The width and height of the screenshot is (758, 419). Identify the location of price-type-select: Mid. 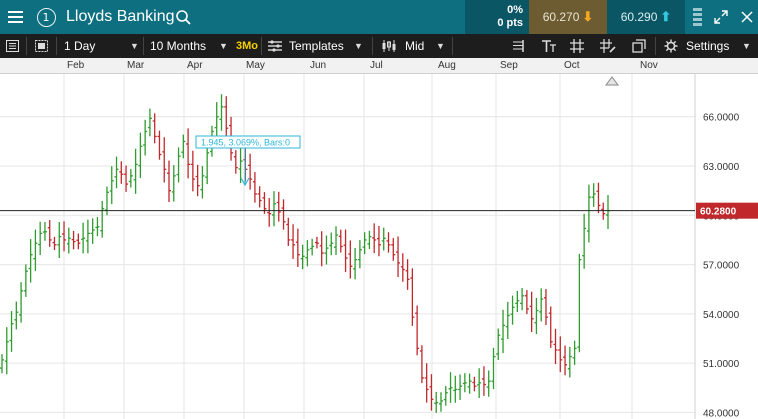
(414, 46).